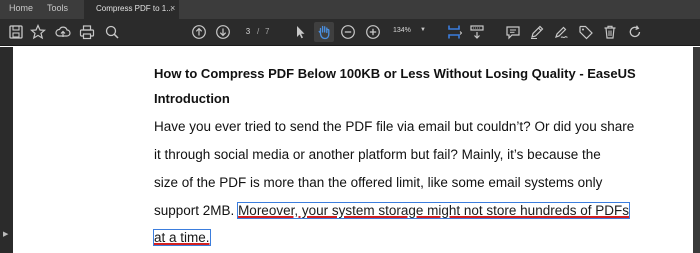  What do you see at coordinates (696, 150) in the screenshot?
I see `right-scroll-rail` at bounding box center [696, 150].